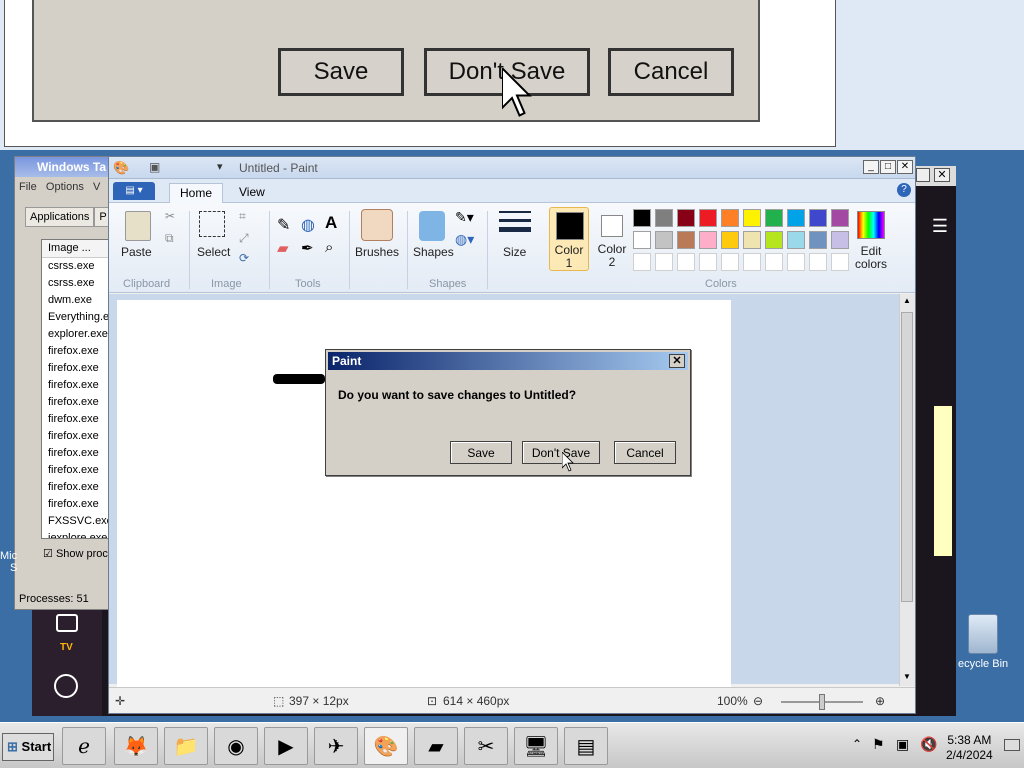 The height and width of the screenshot is (768, 1024). What do you see at coordinates (481, 452) in the screenshot?
I see `save-button: Save` at bounding box center [481, 452].